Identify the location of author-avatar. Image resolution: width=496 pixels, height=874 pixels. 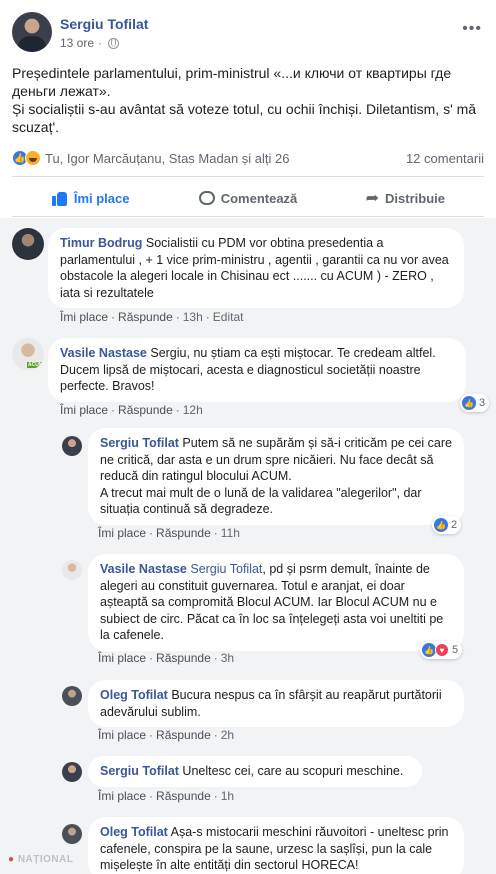
(32, 32).